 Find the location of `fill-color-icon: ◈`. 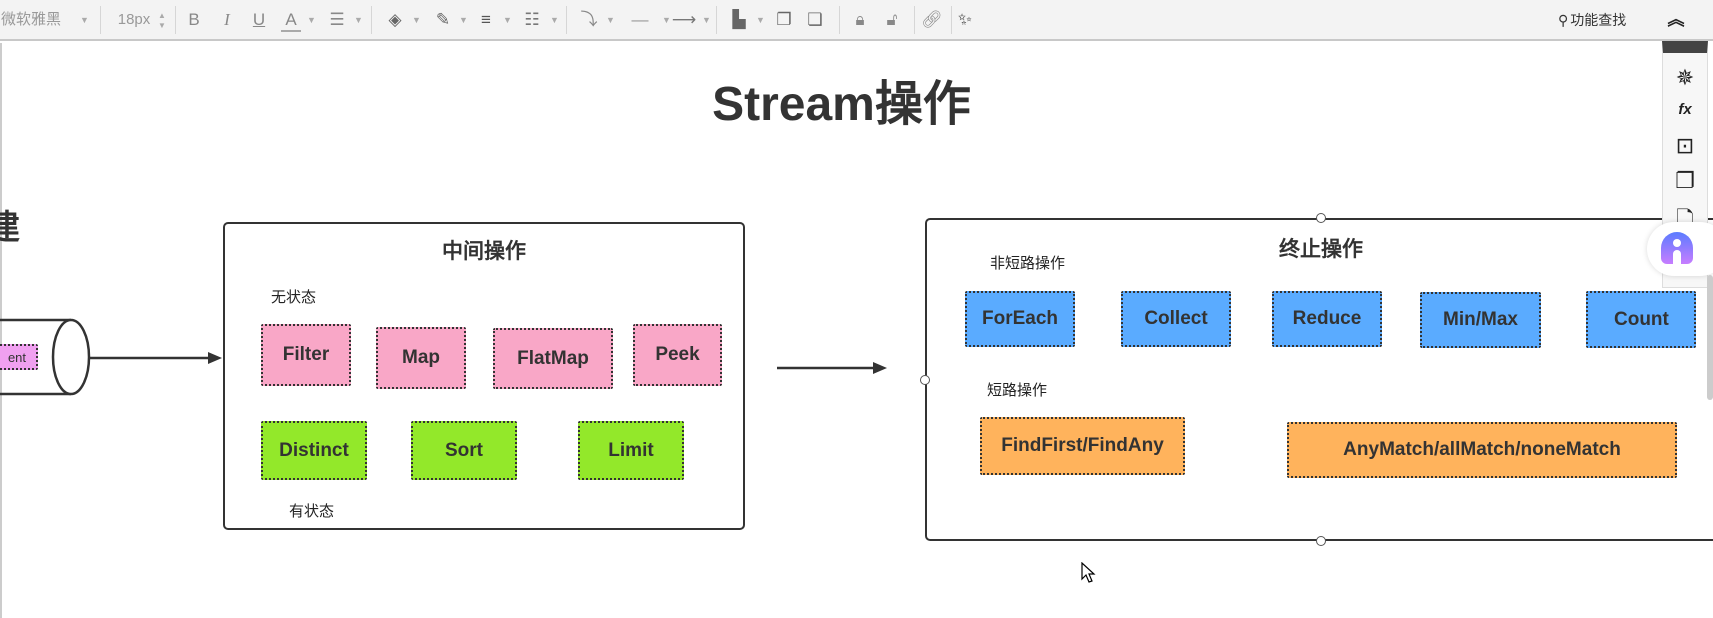

fill-color-icon: ◈ is located at coordinates (395, 20).